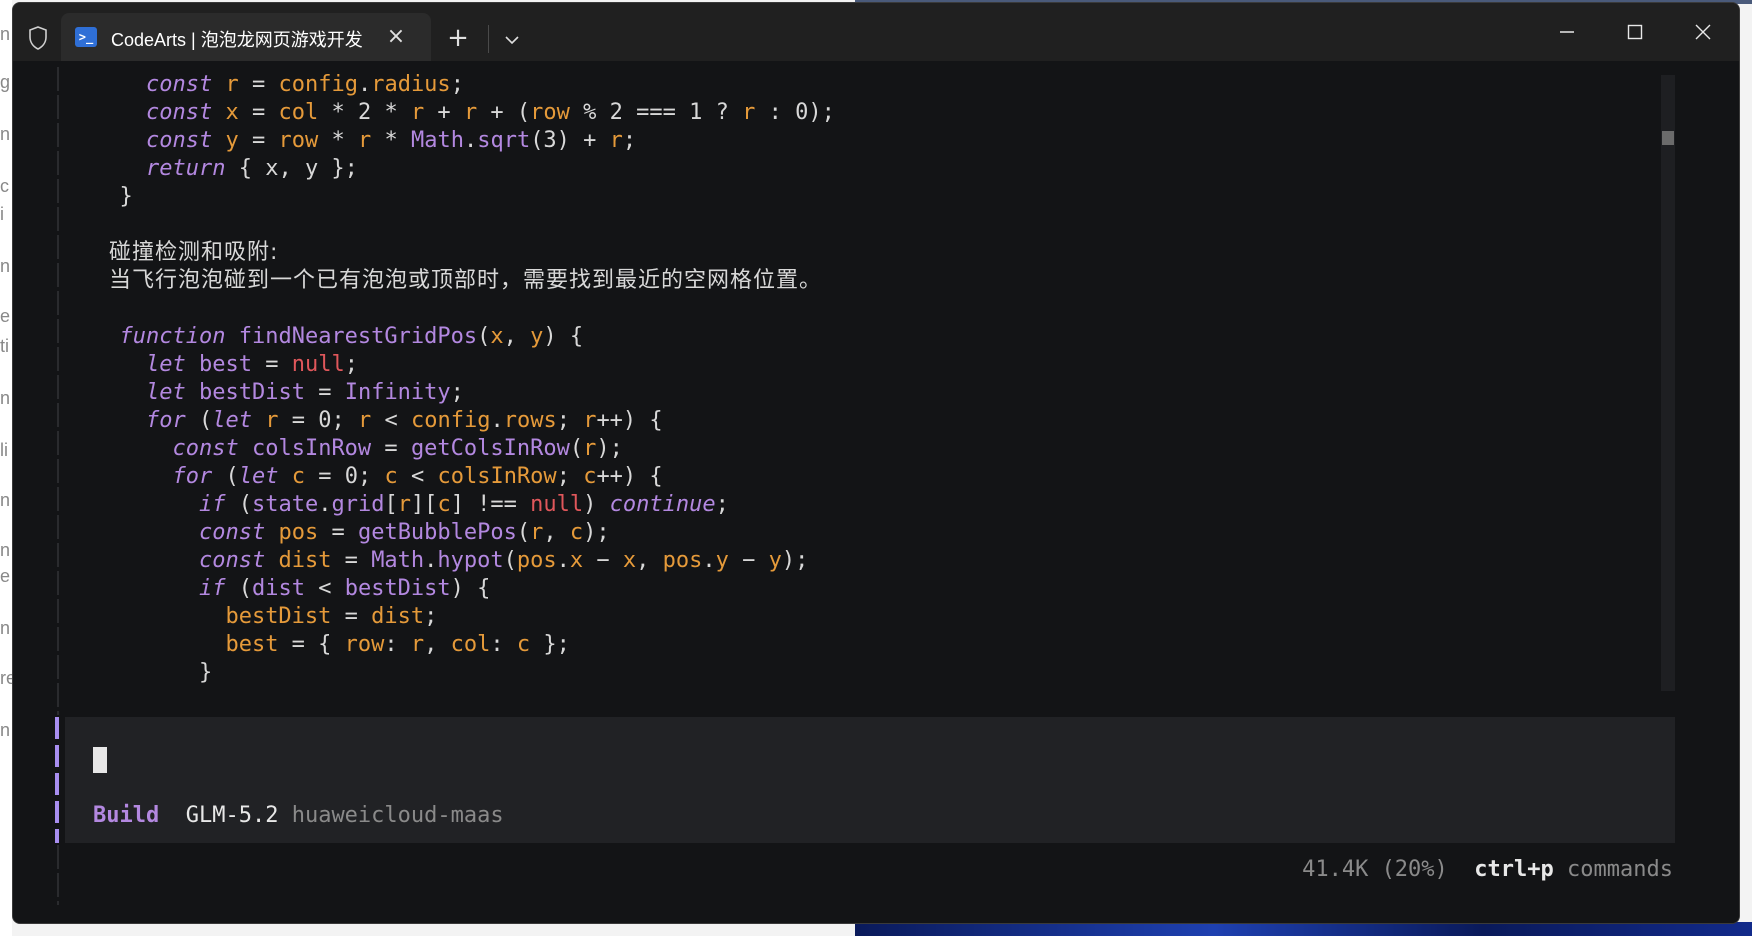 The width and height of the screenshot is (1752, 936). What do you see at coordinates (1668, 383) in the screenshot?
I see `scrollbar` at bounding box center [1668, 383].